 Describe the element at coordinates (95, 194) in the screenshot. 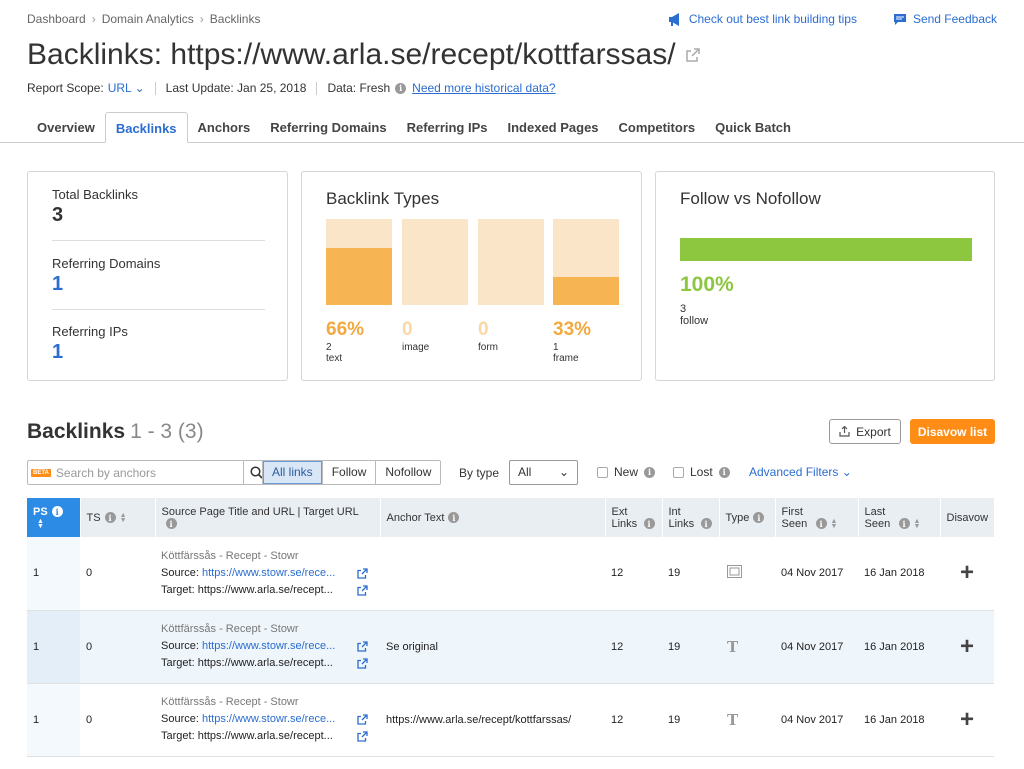

I see `total-backlinks-label: Total Backlinks` at that location.